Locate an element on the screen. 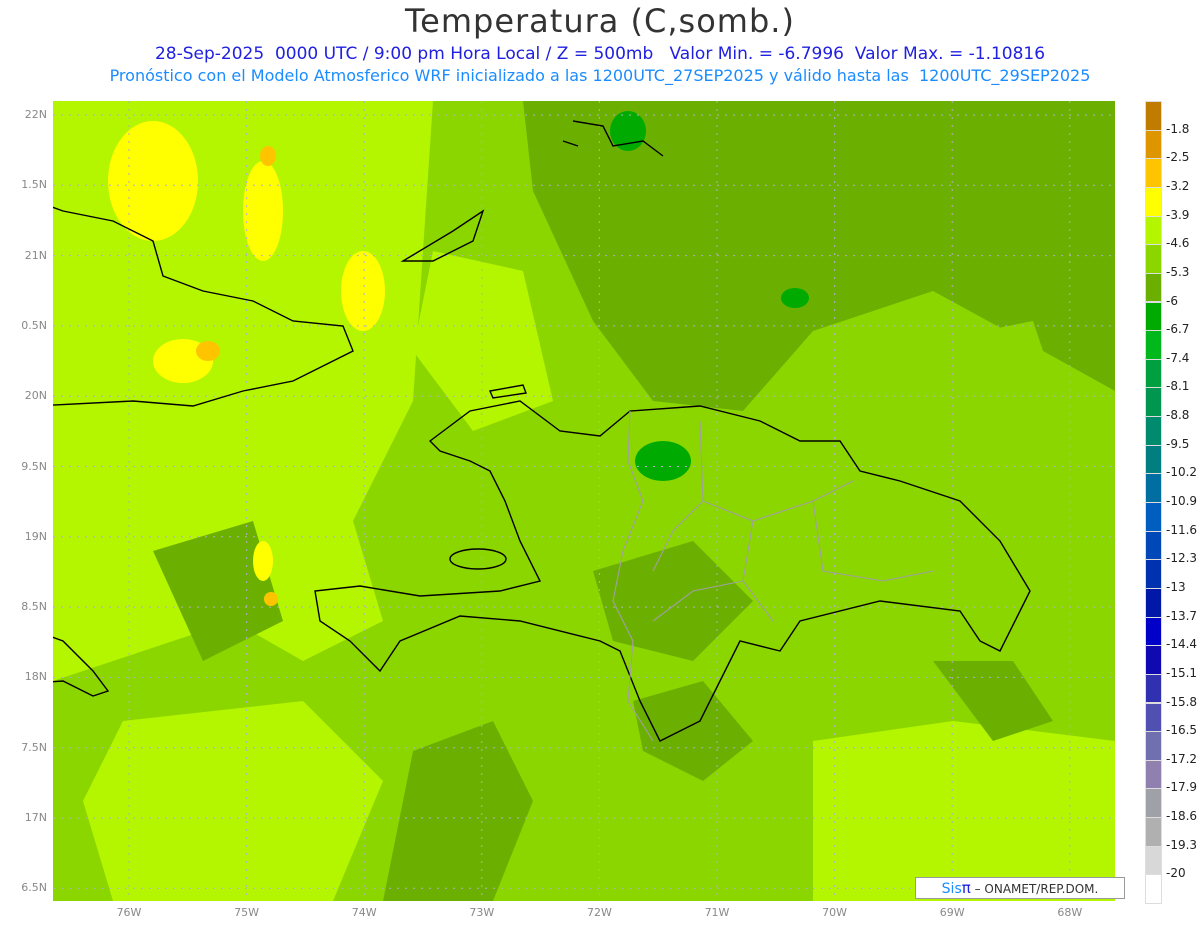 Image resolution: width=1200 pixels, height=927 pixels. map-title: Temperatura (C,somb.) is located at coordinates (600, 21).